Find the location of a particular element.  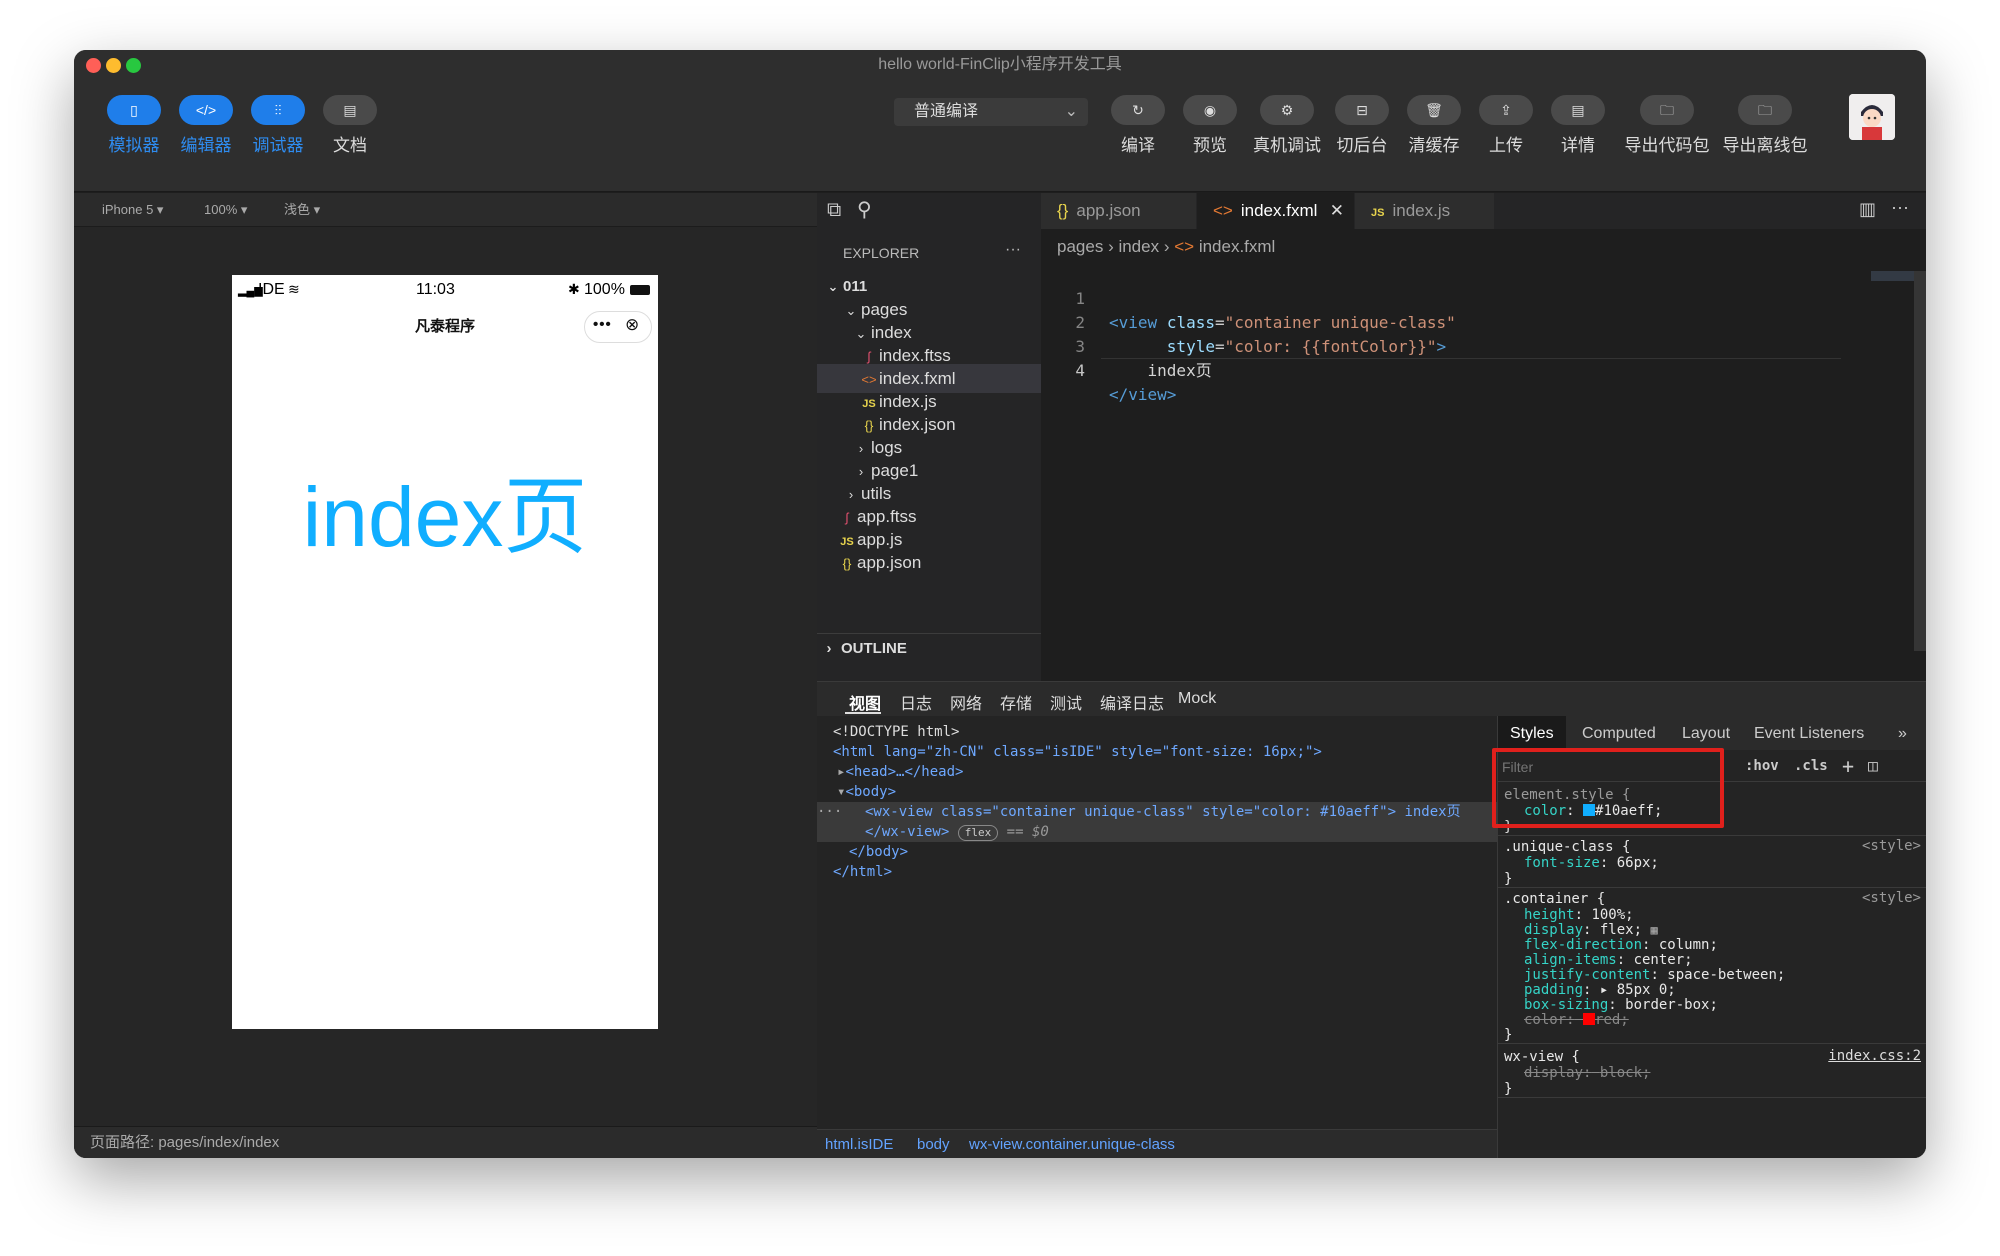

preview-button: ◉ 预览 is located at coordinates (1210, 125).